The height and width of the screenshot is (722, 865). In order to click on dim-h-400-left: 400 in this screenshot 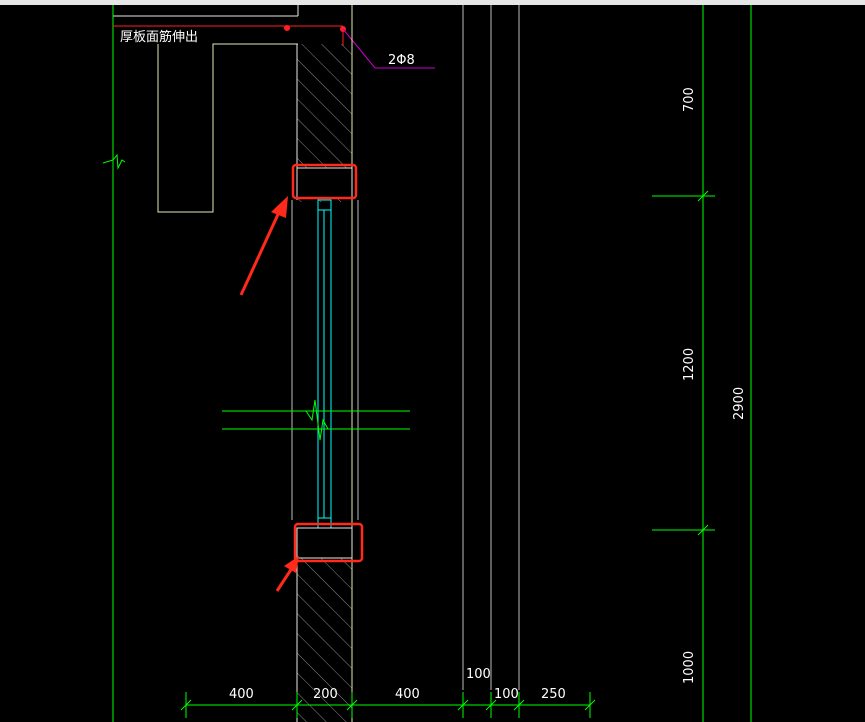, I will do `click(241, 694)`.